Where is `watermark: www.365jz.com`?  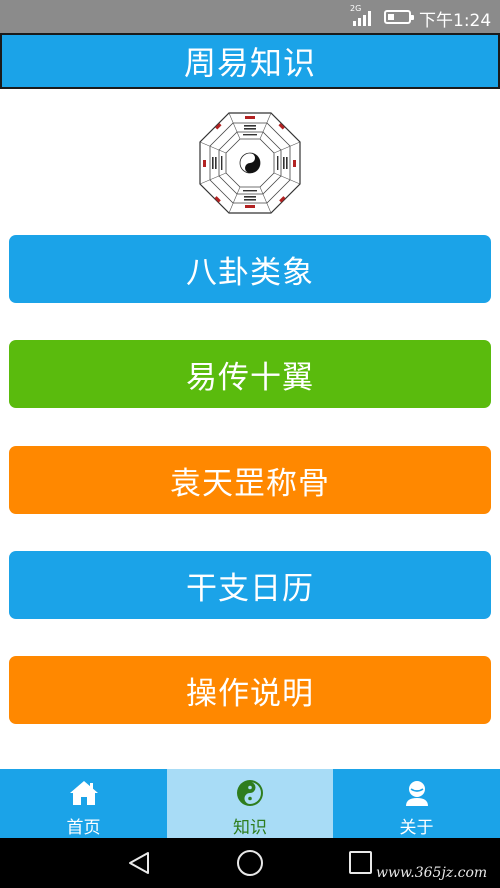 watermark: www.365jz.com is located at coordinates (432, 873).